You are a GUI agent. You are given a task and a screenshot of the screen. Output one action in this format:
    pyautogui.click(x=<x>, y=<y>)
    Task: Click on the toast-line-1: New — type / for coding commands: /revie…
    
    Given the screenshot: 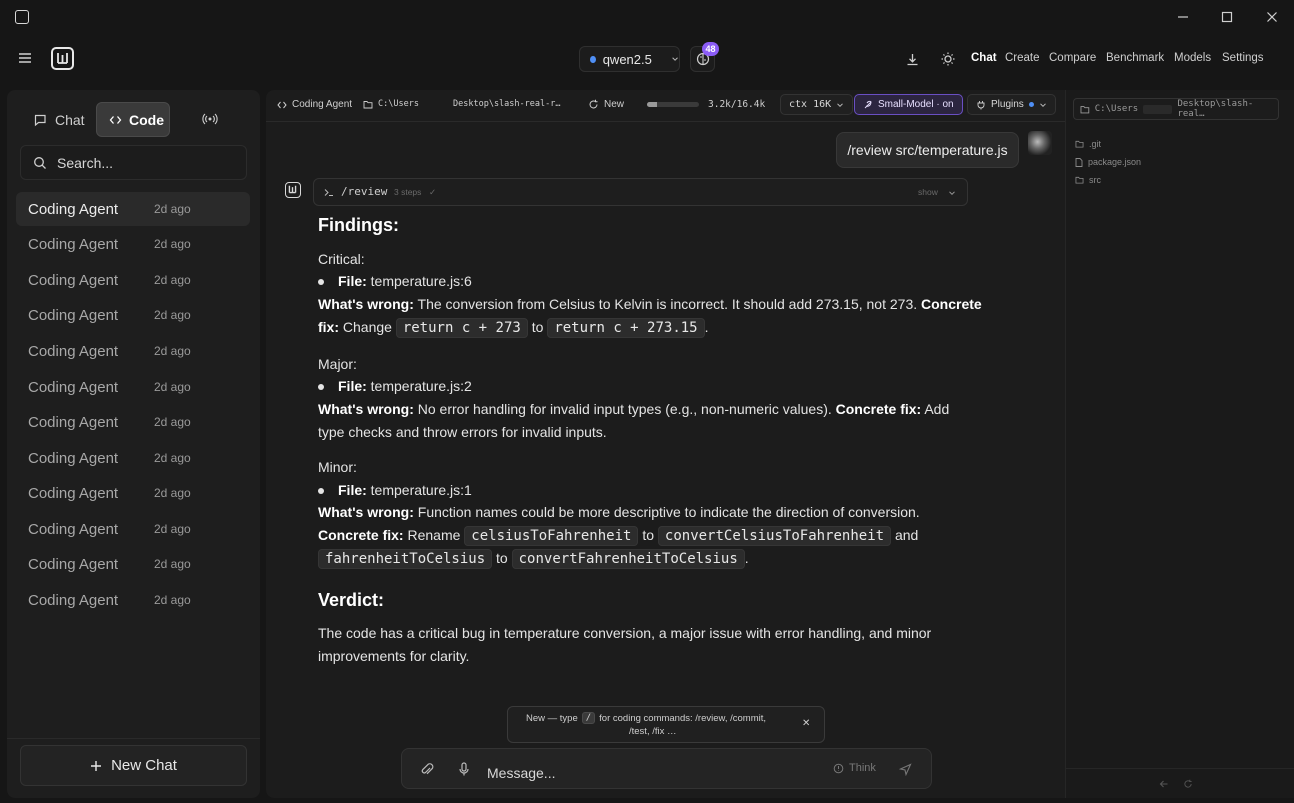 What is the action you would take?
    pyautogui.click(x=646, y=718)
    